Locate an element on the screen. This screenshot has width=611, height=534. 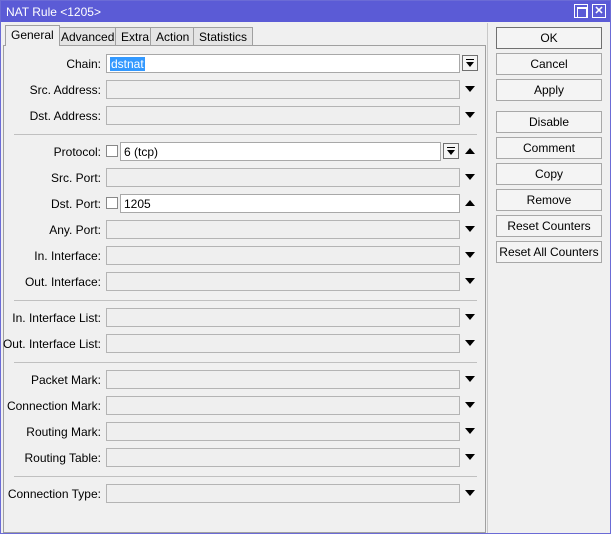
routing-table-expand-icon is located at coordinates (470, 457).